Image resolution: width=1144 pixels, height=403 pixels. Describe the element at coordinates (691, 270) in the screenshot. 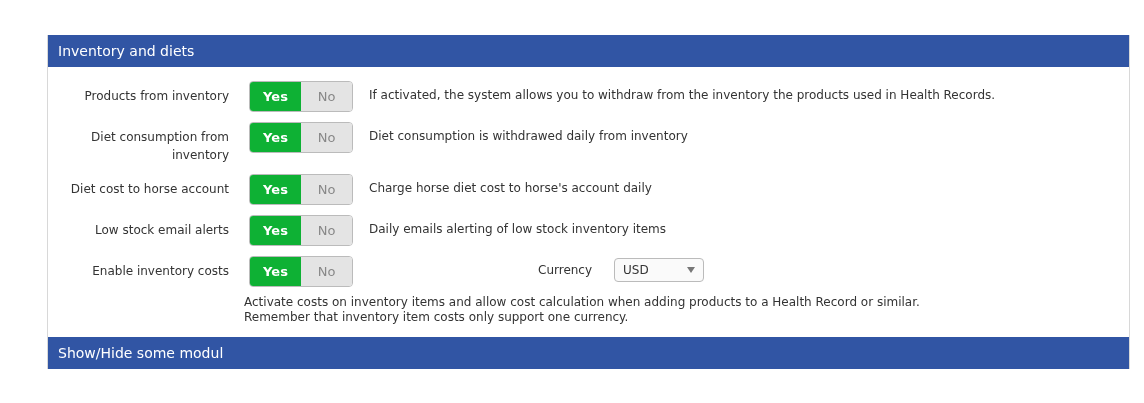

I see `caret-icon` at that location.